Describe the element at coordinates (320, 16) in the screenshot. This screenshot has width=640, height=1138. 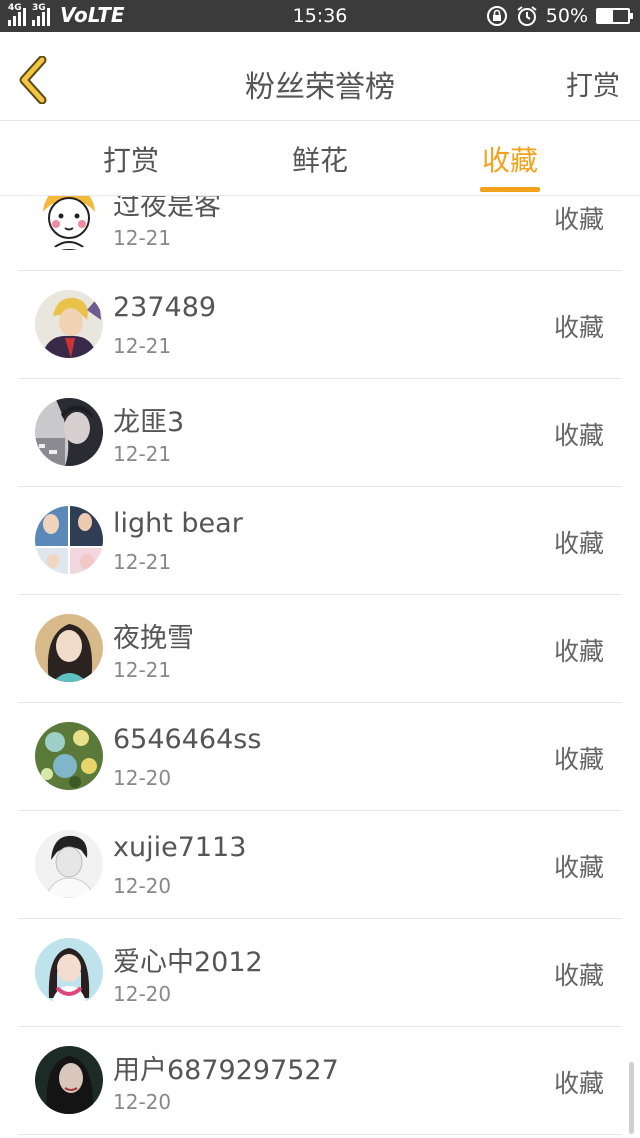
I see `status-bar: 4G 3G VoLTE 15:36 50%` at that location.